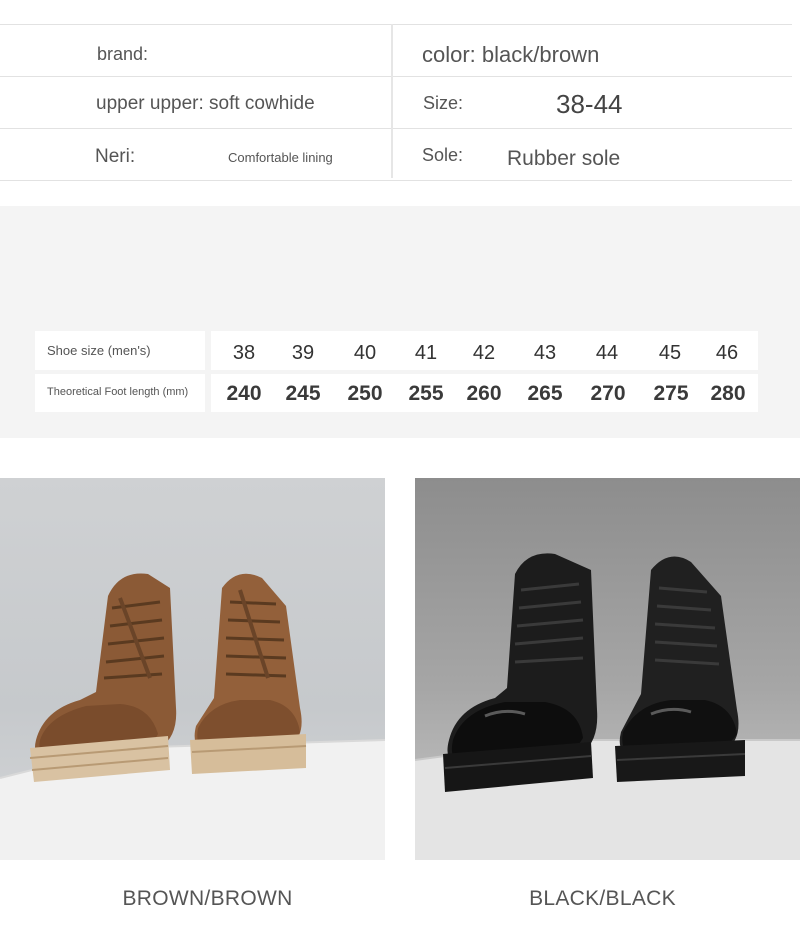  I want to click on length-cell: 270, so click(608, 393).